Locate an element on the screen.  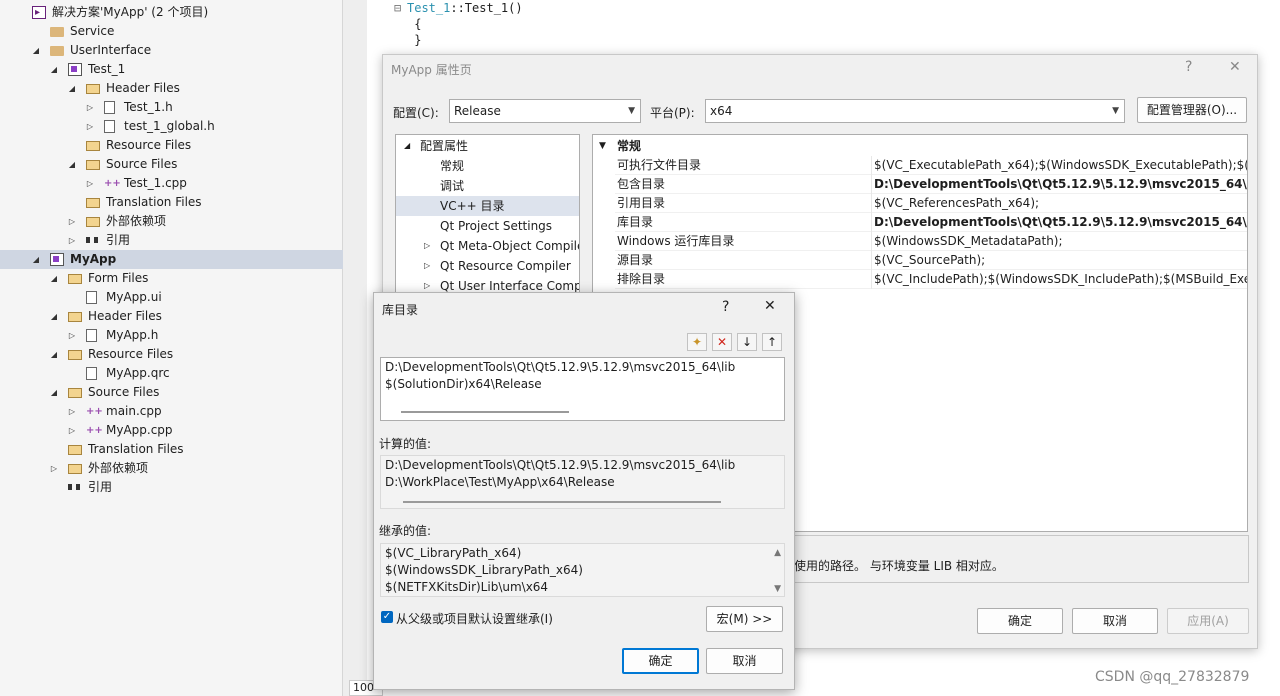
tree-item-label: Translation Files is located at coordinates (154, 202).